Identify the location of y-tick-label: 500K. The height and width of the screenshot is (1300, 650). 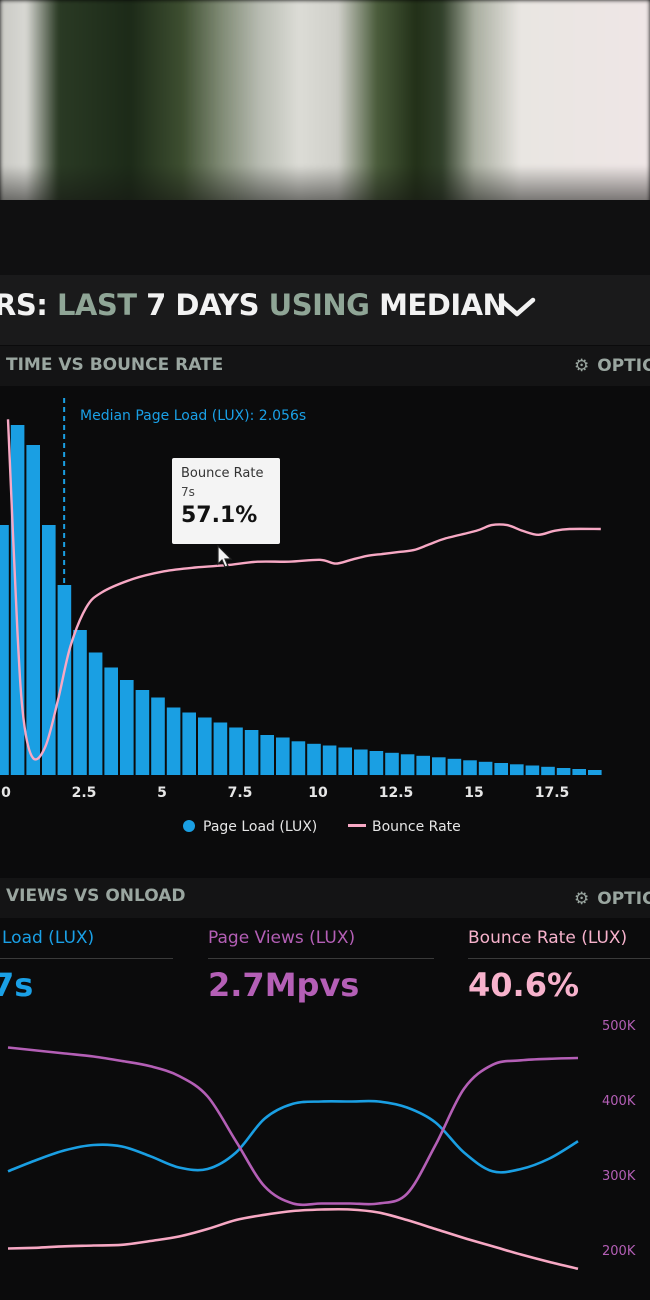
(619, 1026).